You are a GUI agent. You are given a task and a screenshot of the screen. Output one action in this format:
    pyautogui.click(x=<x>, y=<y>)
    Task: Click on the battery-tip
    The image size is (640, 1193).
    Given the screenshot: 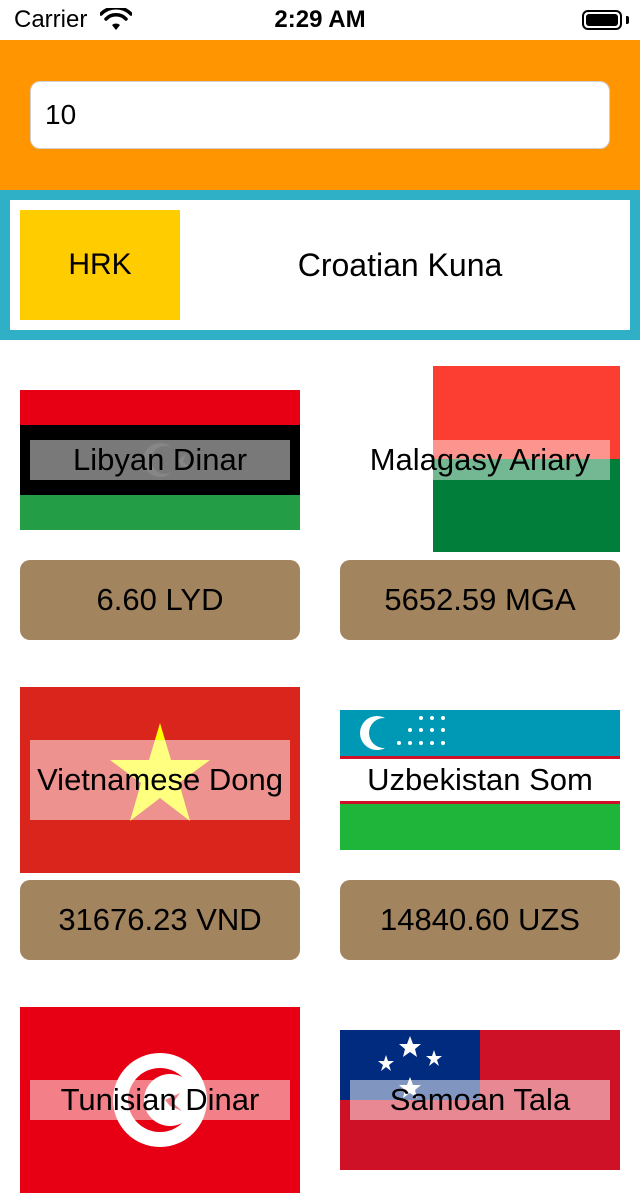 What is the action you would take?
    pyautogui.click(x=627, y=20)
    